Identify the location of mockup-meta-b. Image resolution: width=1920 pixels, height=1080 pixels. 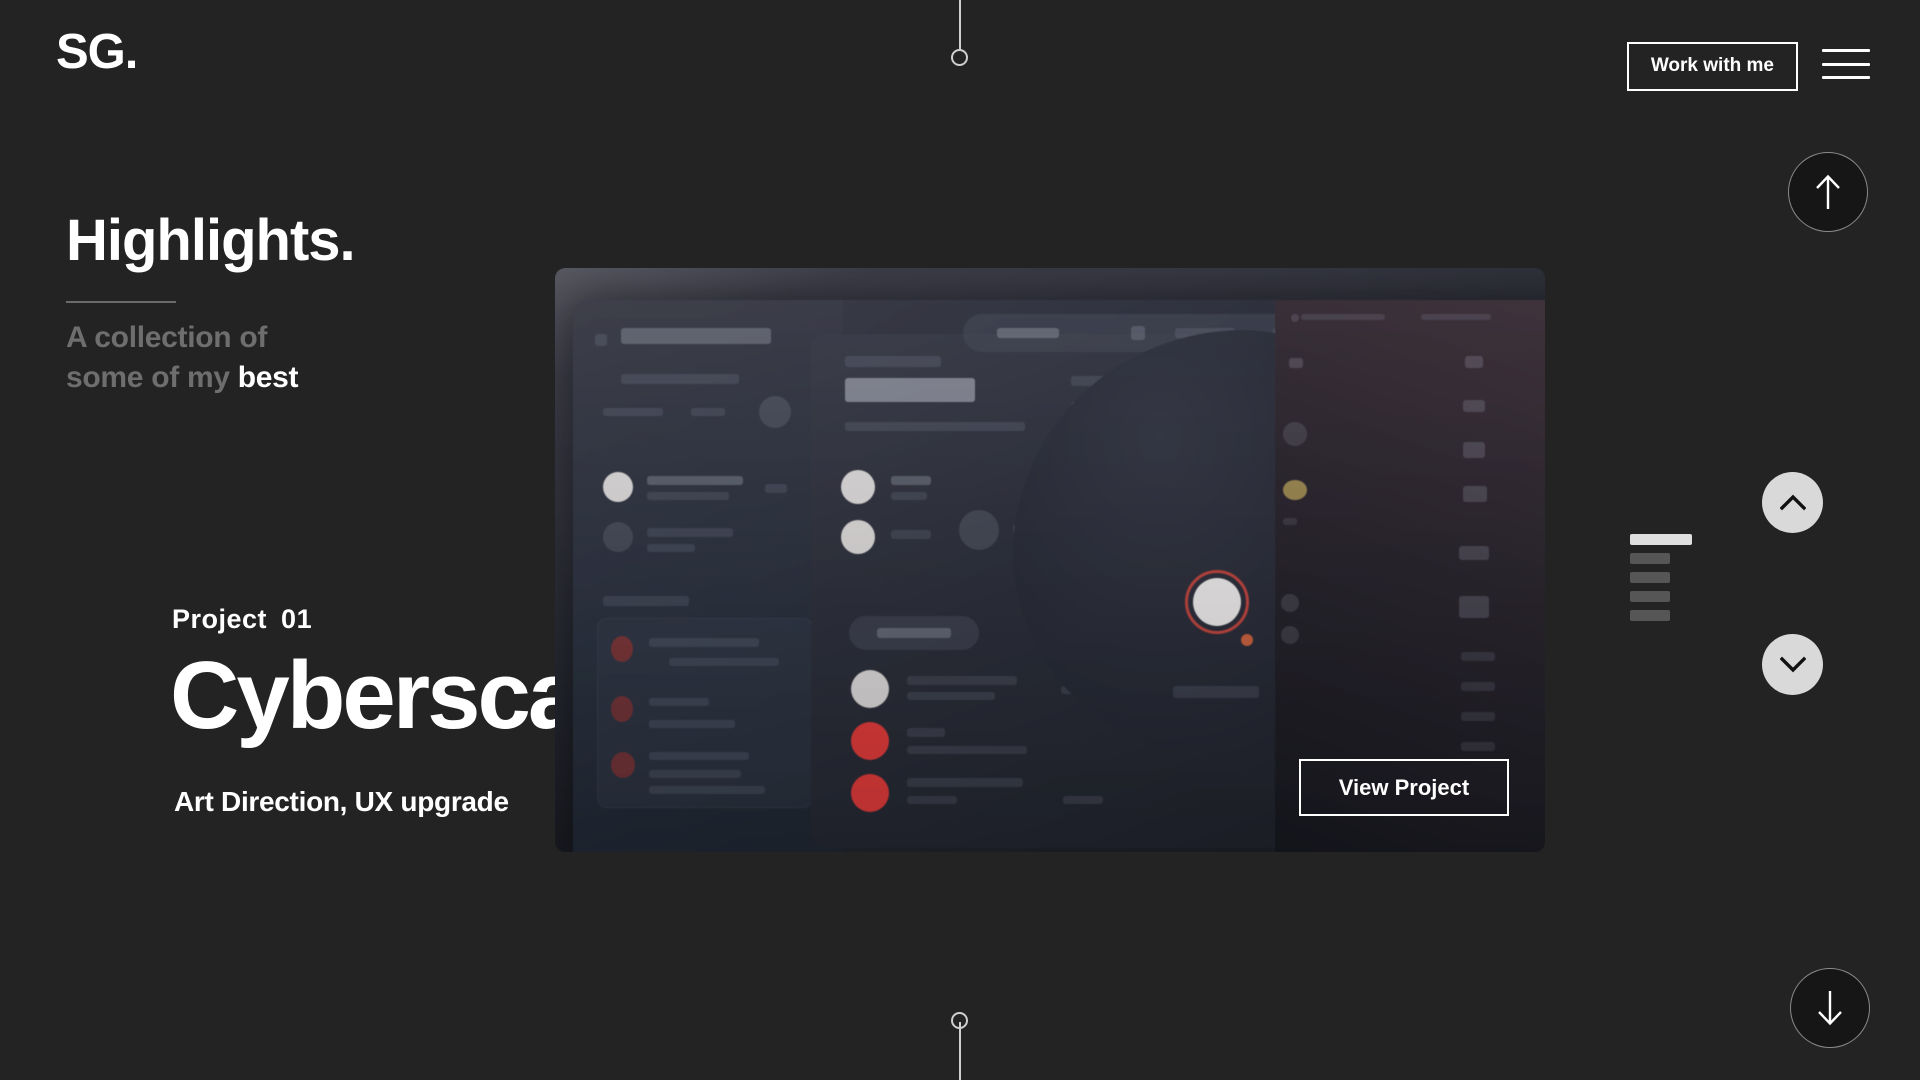
(708, 412).